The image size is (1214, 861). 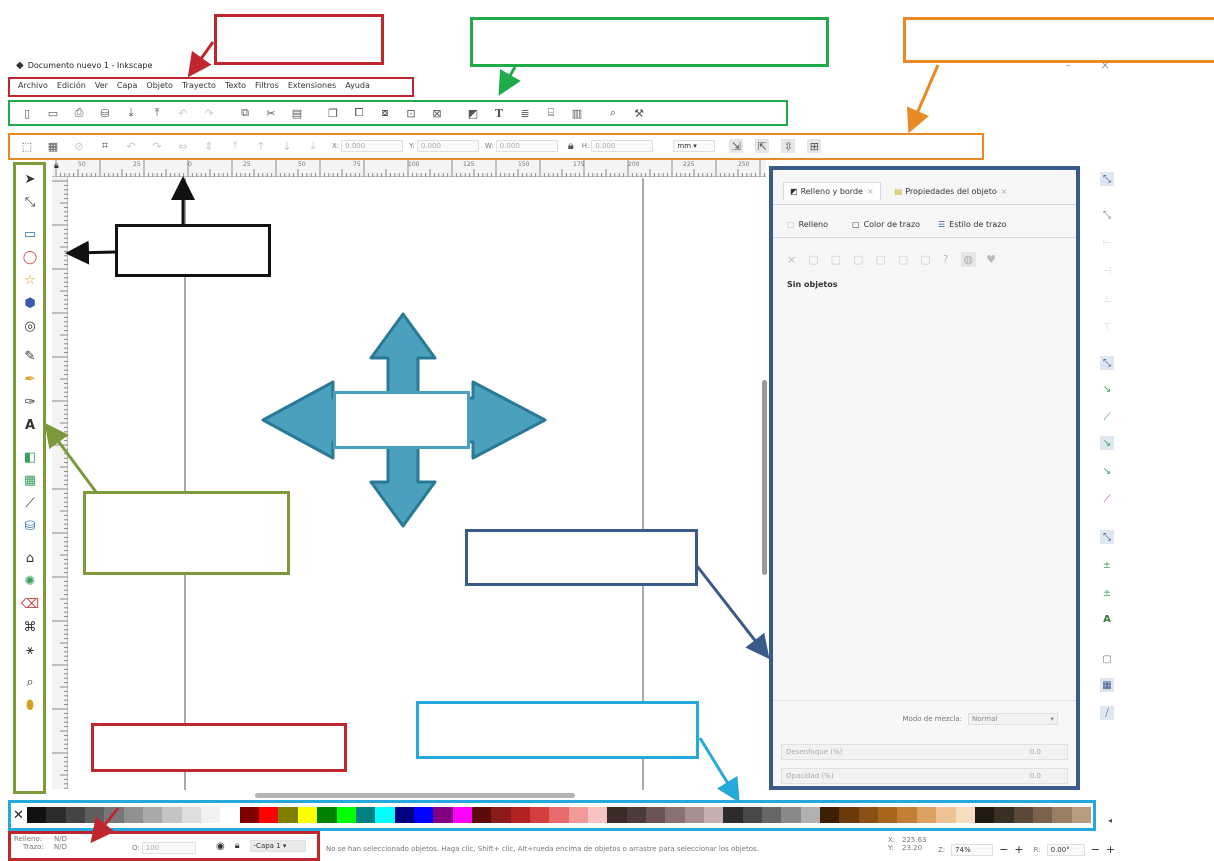 What do you see at coordinates (649, 42) in the screenshot?
I see `annotation-box-toolbar` at bounding box center [649, 42].